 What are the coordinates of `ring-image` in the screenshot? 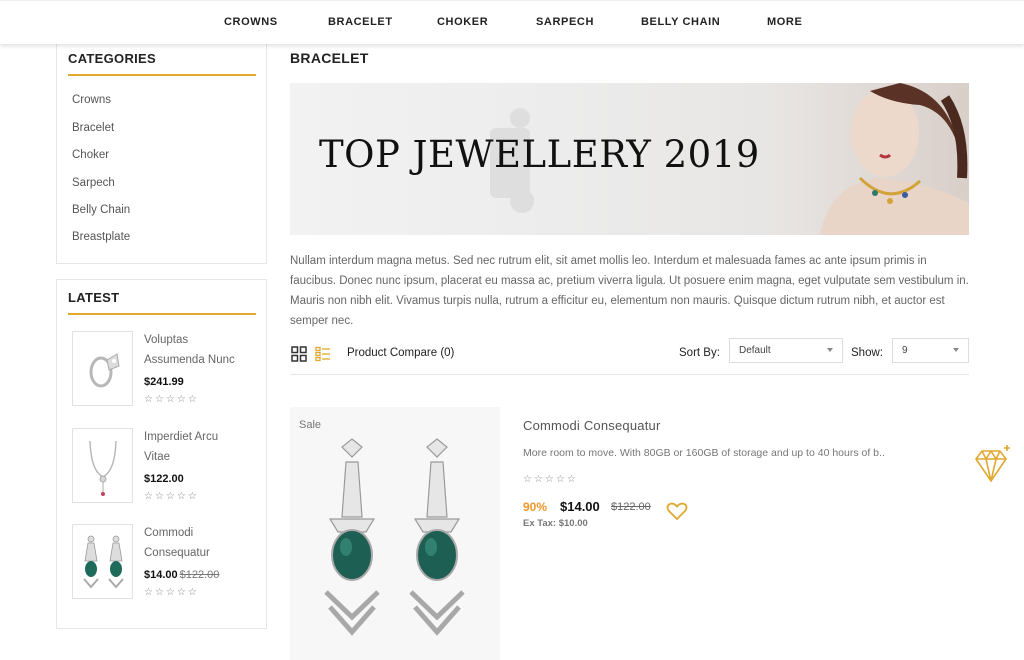 It's located at (104, 370).